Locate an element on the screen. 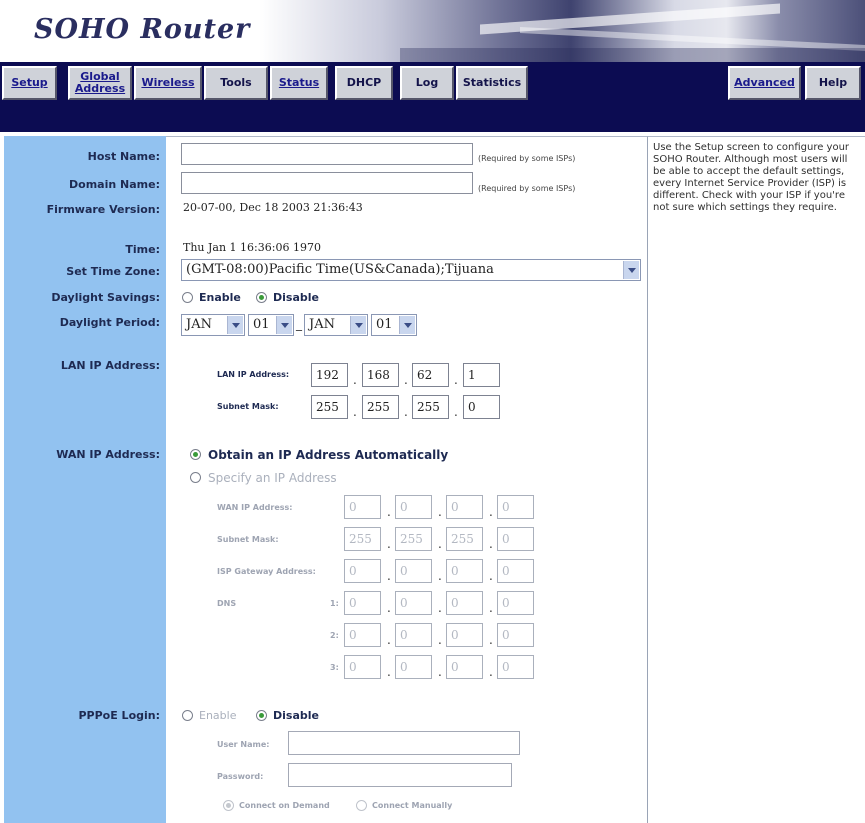 The height and width of the screenshot is (823, 865). lan-mask-sublabel: Subnet Mask: is located at coordinates (248, 406).